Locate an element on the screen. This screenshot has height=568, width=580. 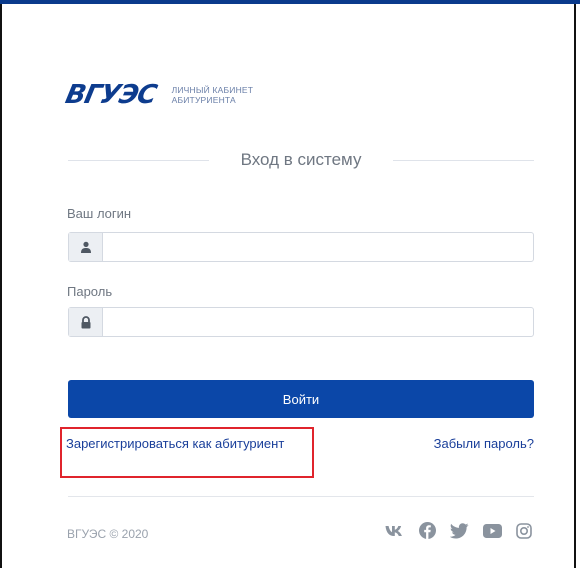
logo-subtitle: ЛИЧНЫЙ КАБИНЕТ АБИТУРИЕНТА is located at coordinates (213, 95).